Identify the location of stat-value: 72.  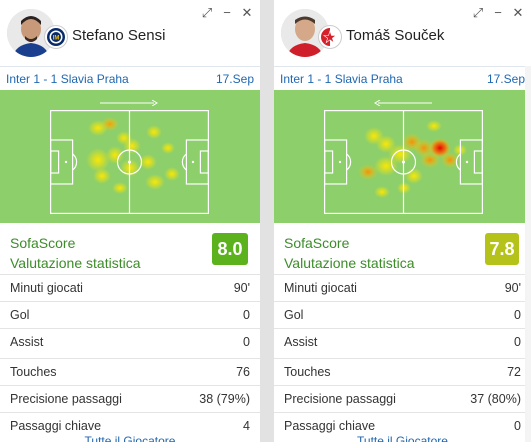
(514, 372).